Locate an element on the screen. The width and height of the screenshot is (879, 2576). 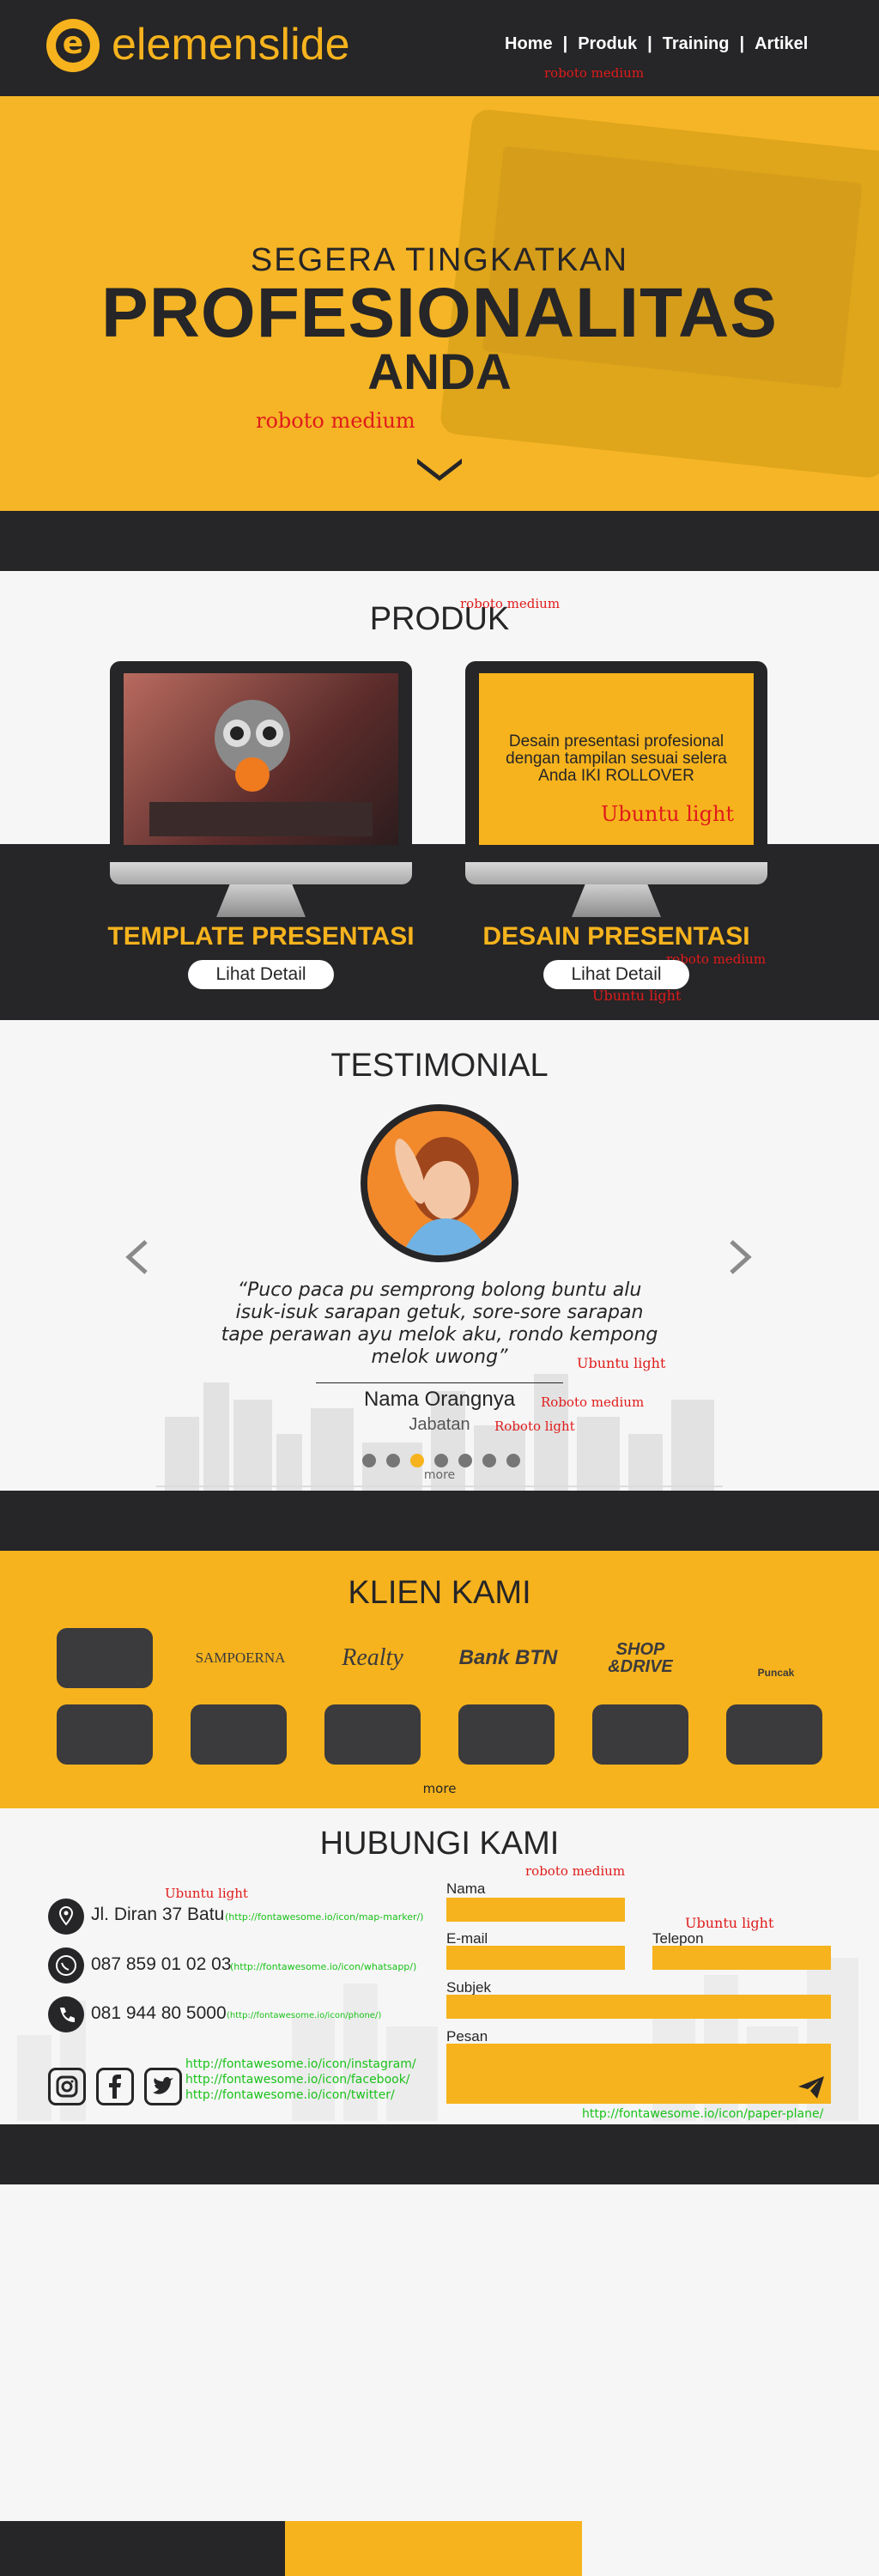
testimonial-pagination is located at coordinates (441, 1460).